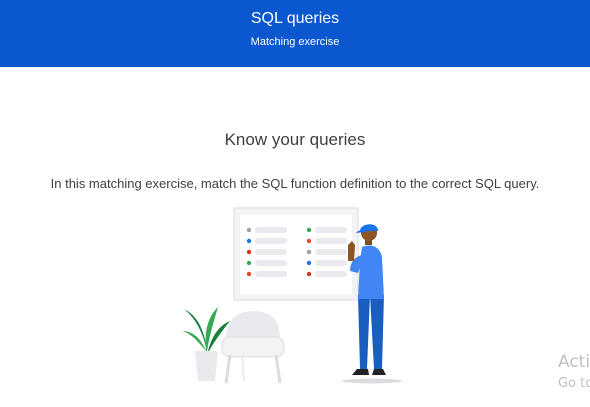  Describe the element at coordinates (253, 347) in the screenshot. I see `chair-graphic` at that location.